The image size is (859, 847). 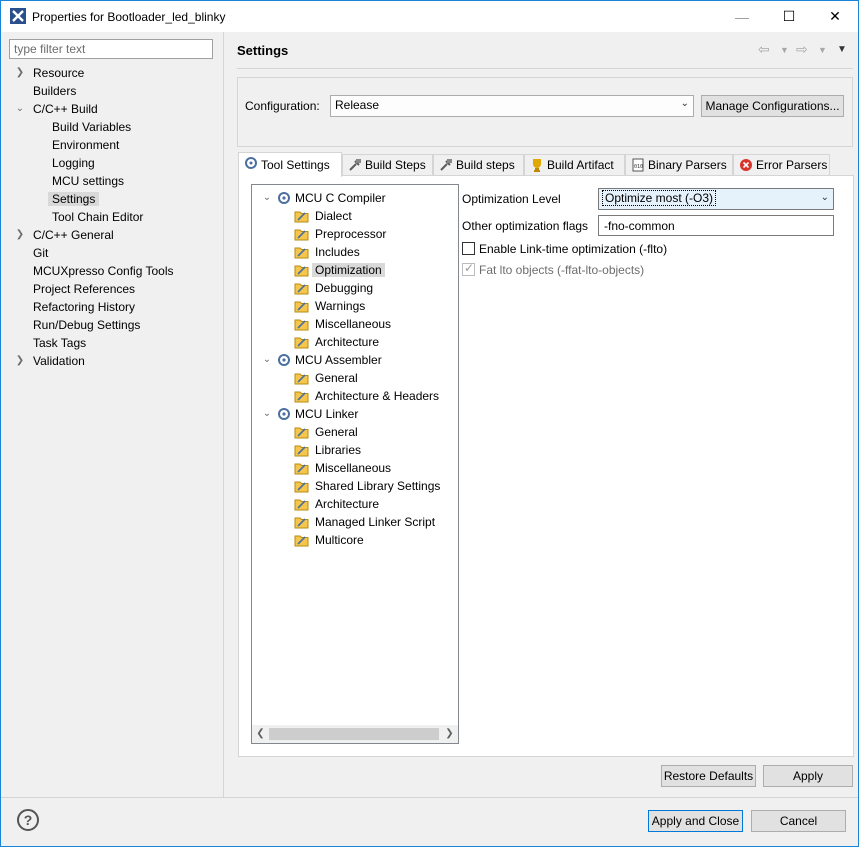 I want to click on svg-text: 010, so click(x=638, y=167).